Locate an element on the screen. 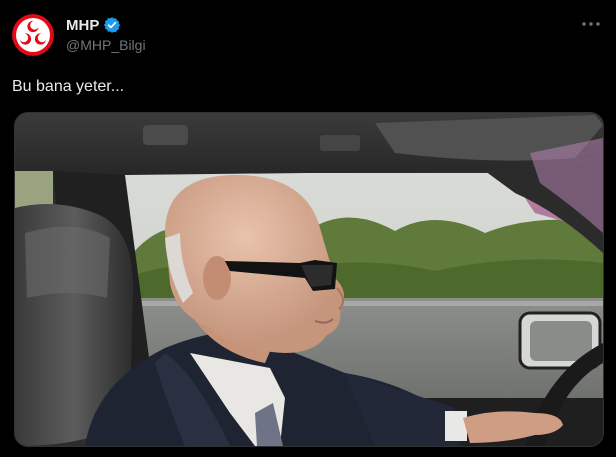 The width and height of the screenshot is (616, 457). author-name-row: MHP is located at coordinates (93, 25).